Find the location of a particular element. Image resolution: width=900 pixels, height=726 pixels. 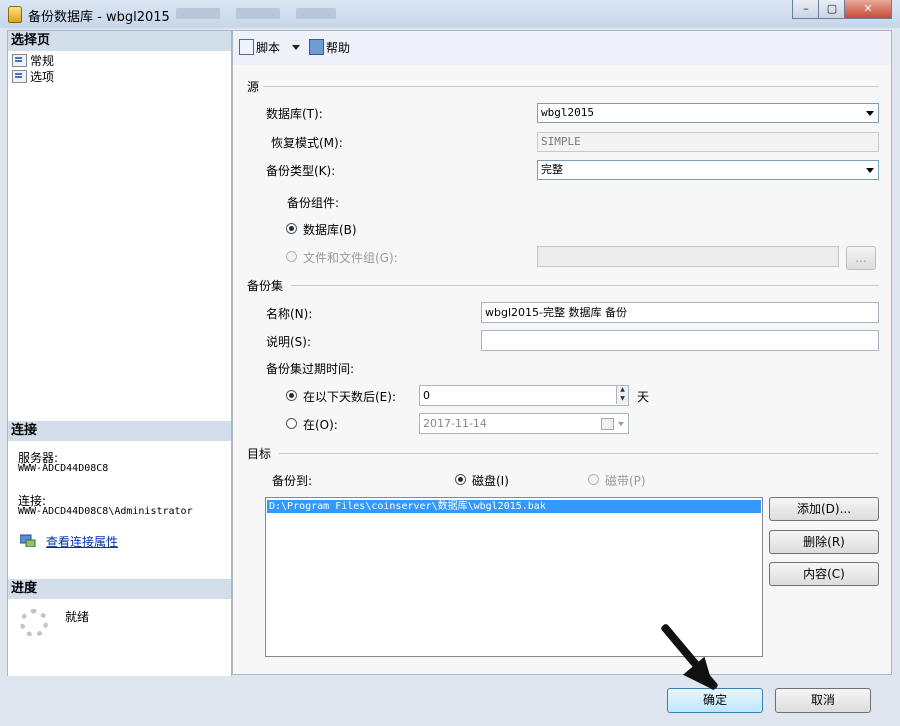

component-files-radio is located at coordinates (291, 256).